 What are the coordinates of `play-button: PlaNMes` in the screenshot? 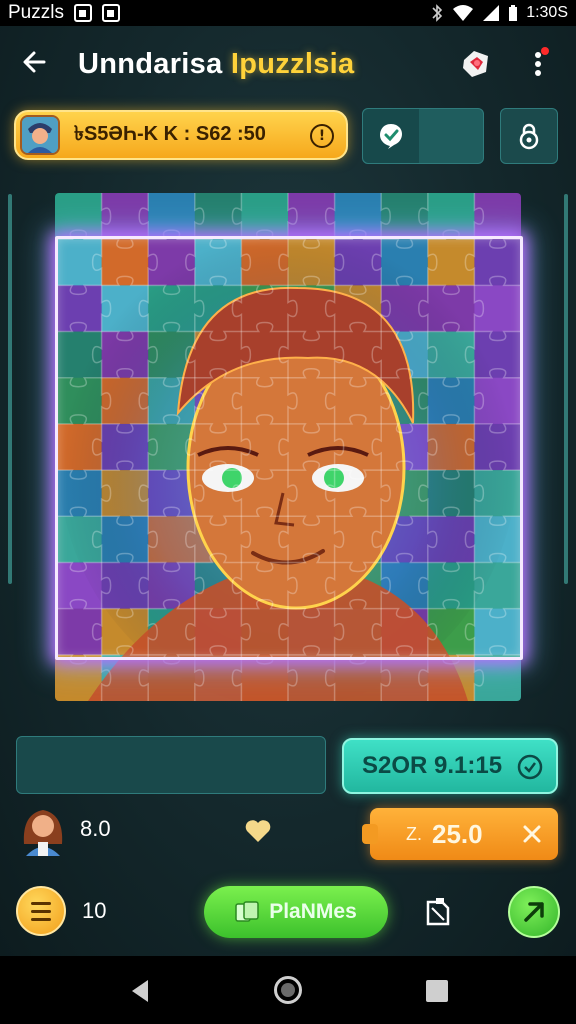 It's located at (296, 912).